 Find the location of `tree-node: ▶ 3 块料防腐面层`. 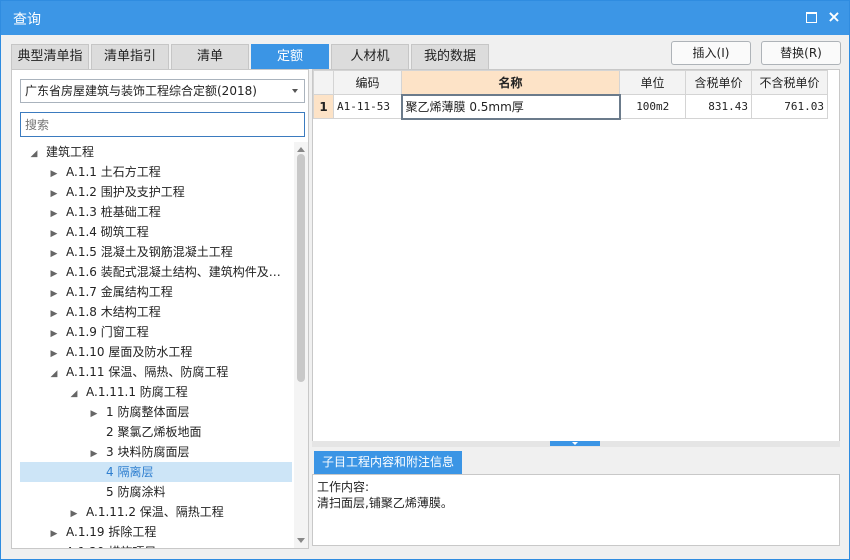

tree-node: ▶ 3 块料防腐面层 is located at coordinates (156, 452).